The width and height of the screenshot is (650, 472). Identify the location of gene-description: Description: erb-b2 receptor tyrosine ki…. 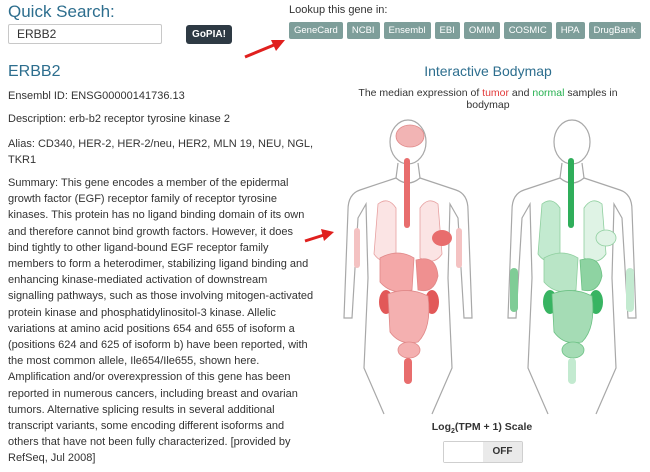
(119, 119).